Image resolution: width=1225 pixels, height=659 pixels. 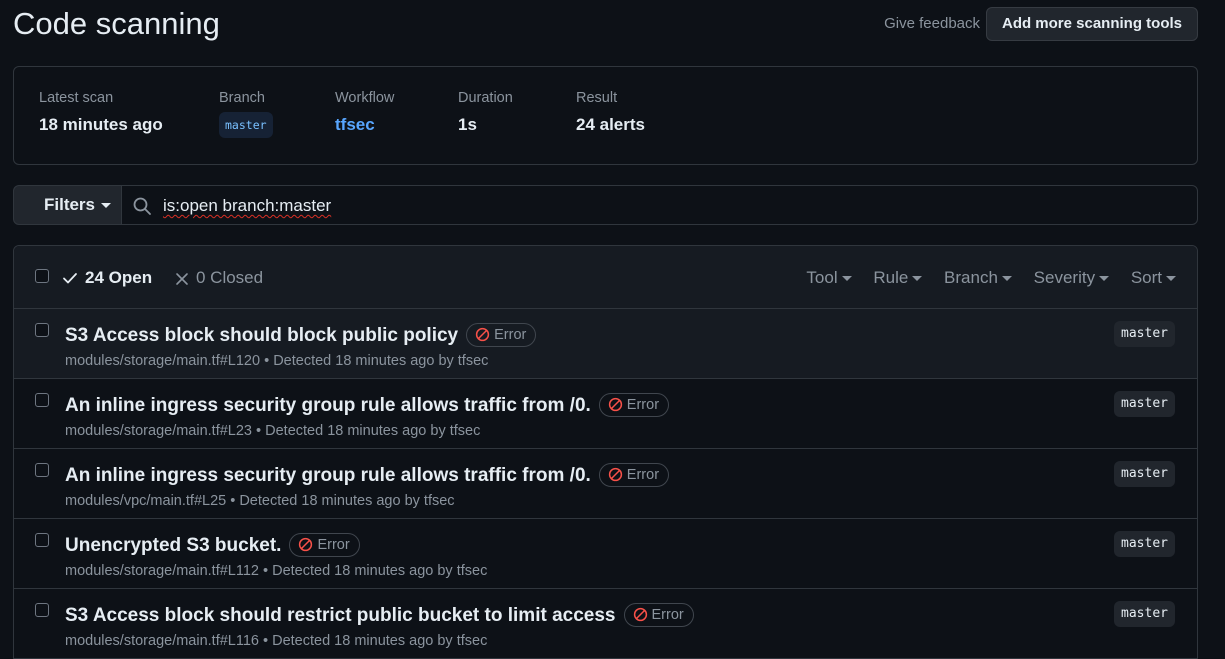 What do you see at coordinates (971, 277) in the screenshot?
I see `branch-menu-label: Branch` at bounding box center [971, 277].